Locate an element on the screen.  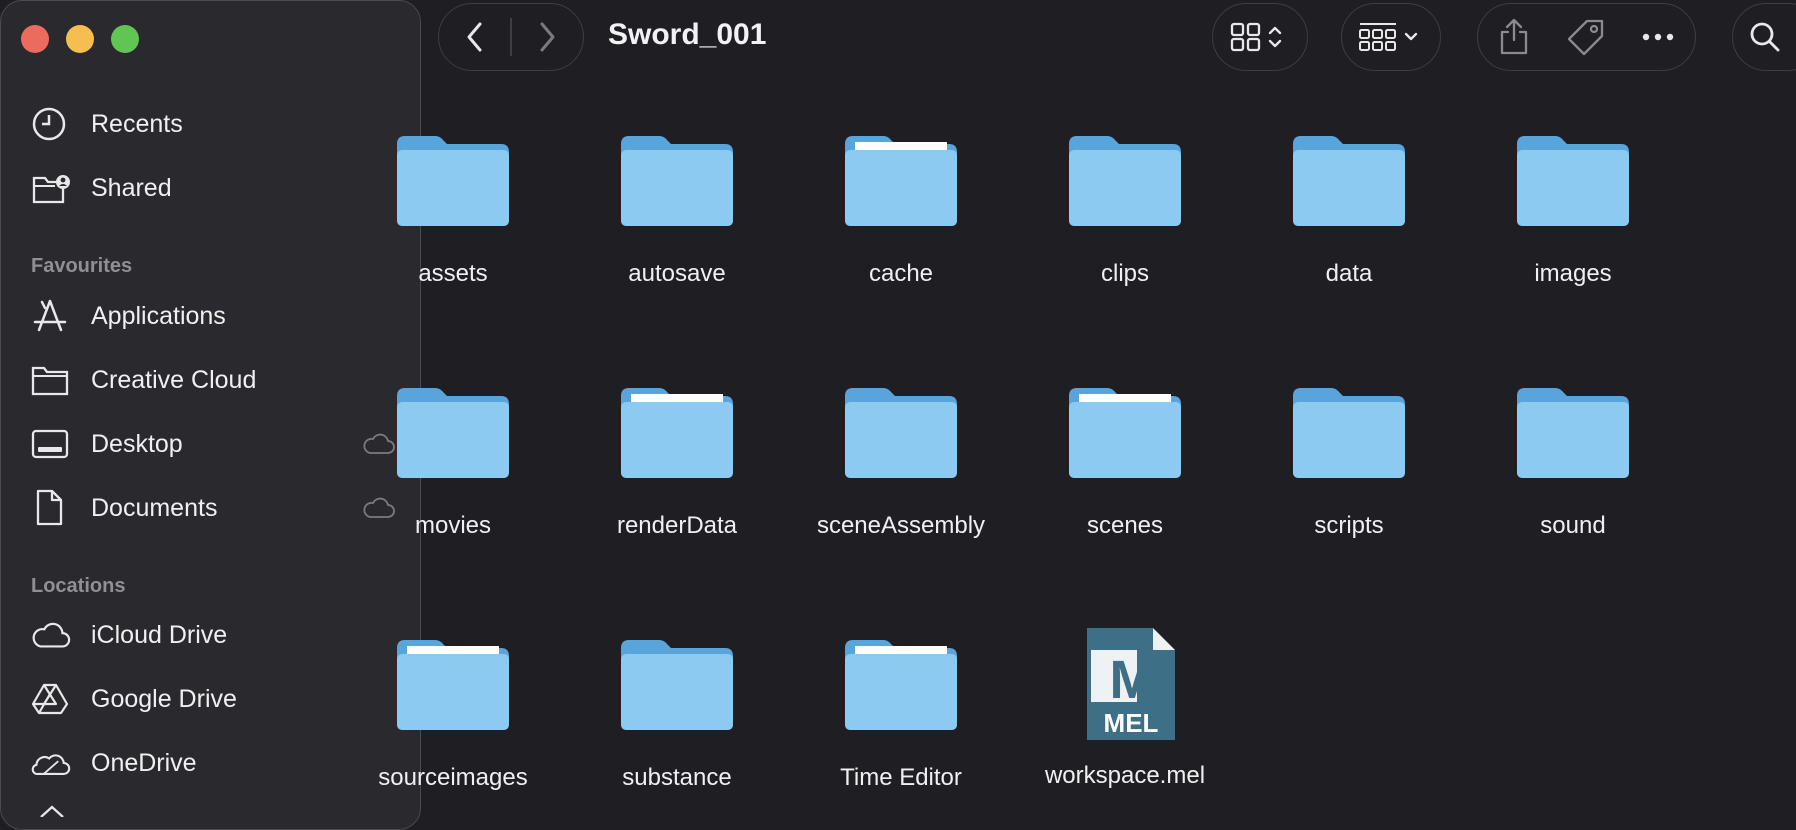
folder-item: renderData is located at coordinates (677, 461).